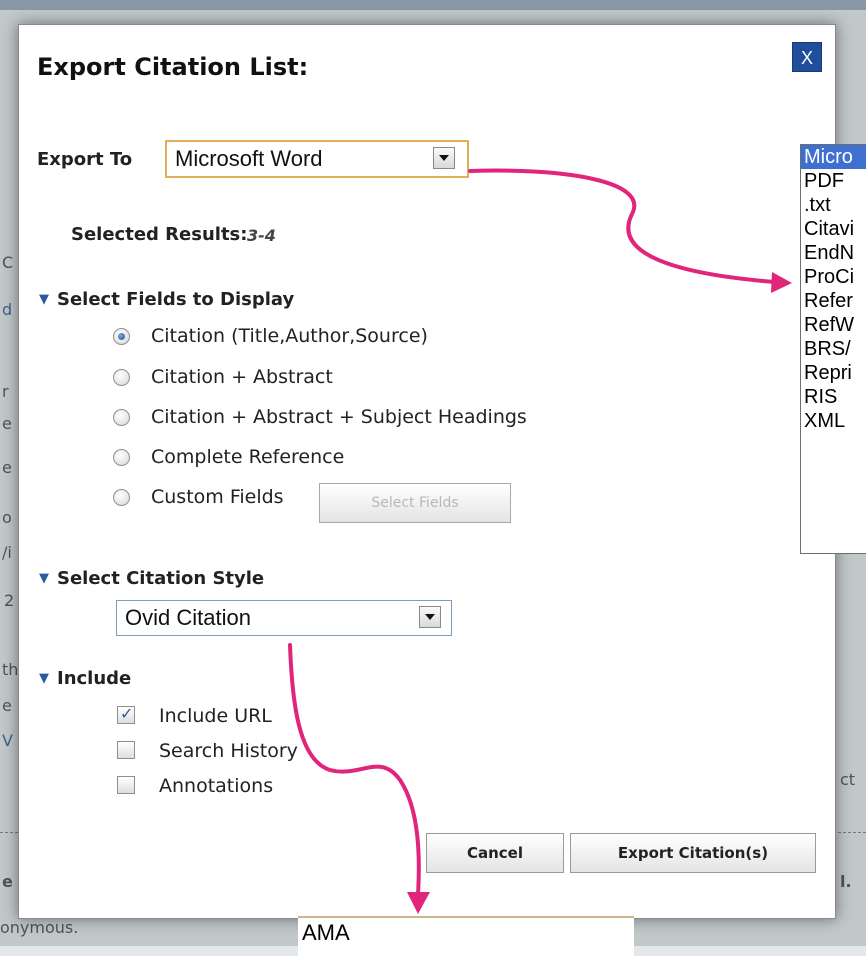 Image resolution: width=866 pixels, height=956 pixels. What do you see at coordinates (121, 457) in the screenshot?
I see `radio-complete-reference` at bounding box center [121, 457].